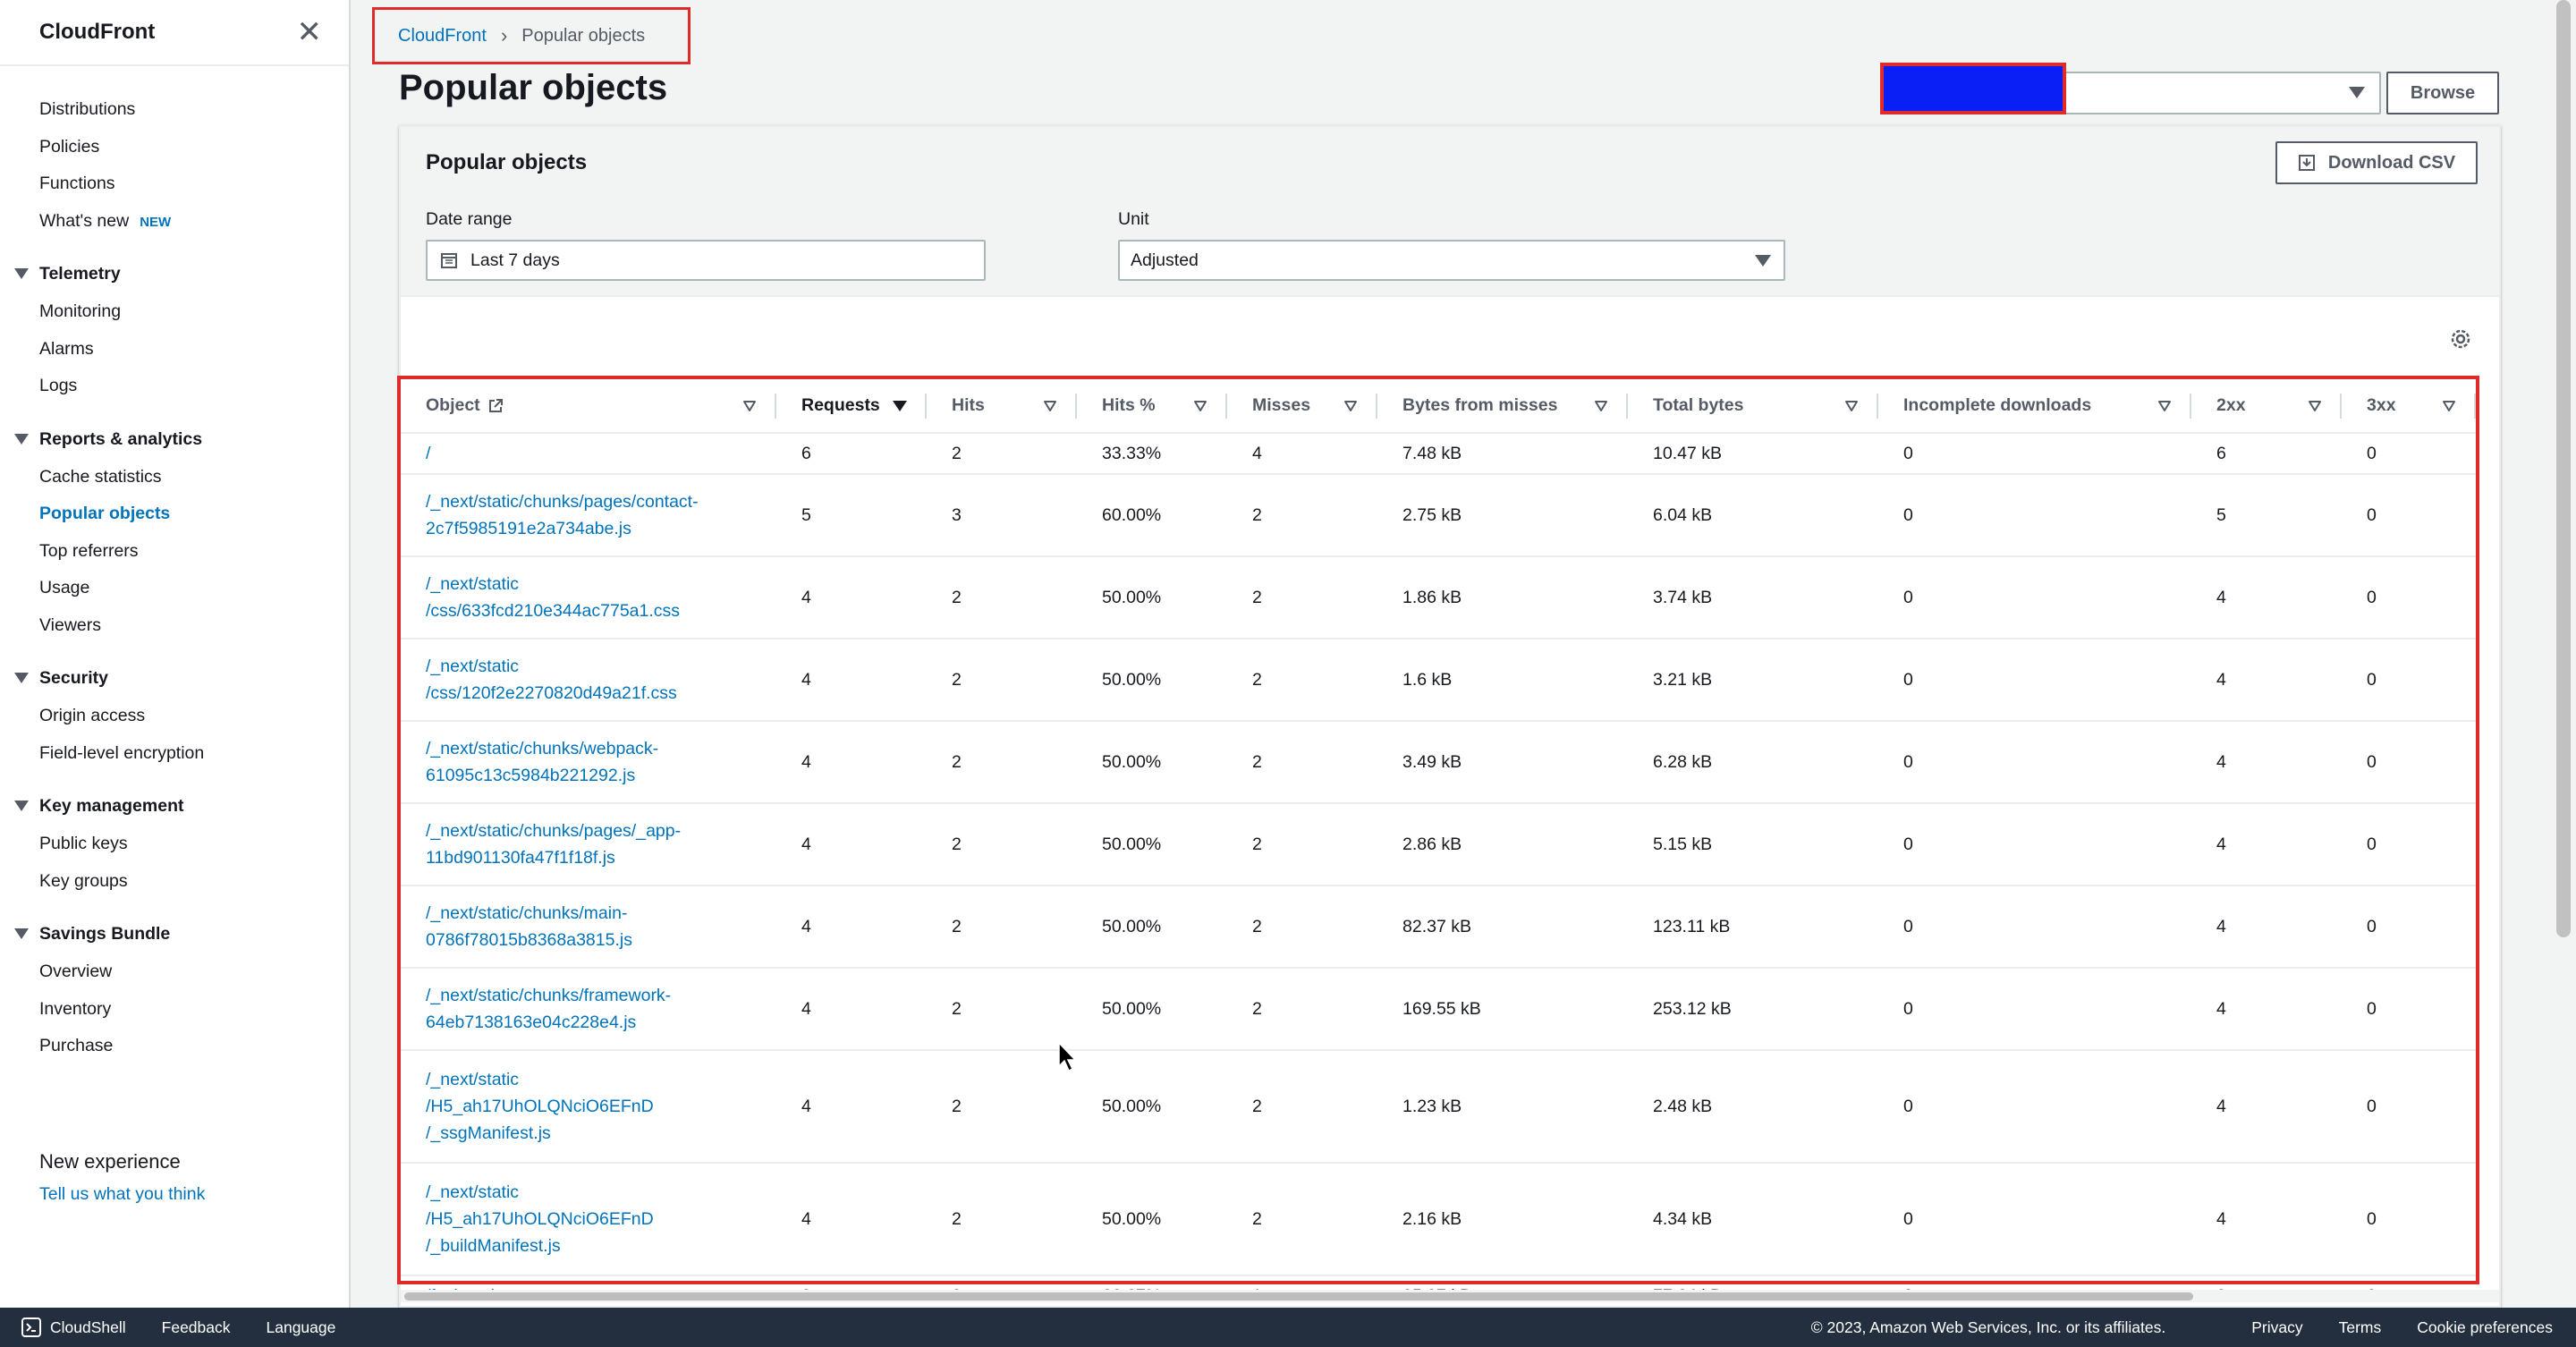 The height and width of the screenshot is (1347, 2576). What do you see at coordinates (174, 312) in the screenshot?
I see `sidebar-item-monitoring: Monitoring` at bounding box center [174, 312].